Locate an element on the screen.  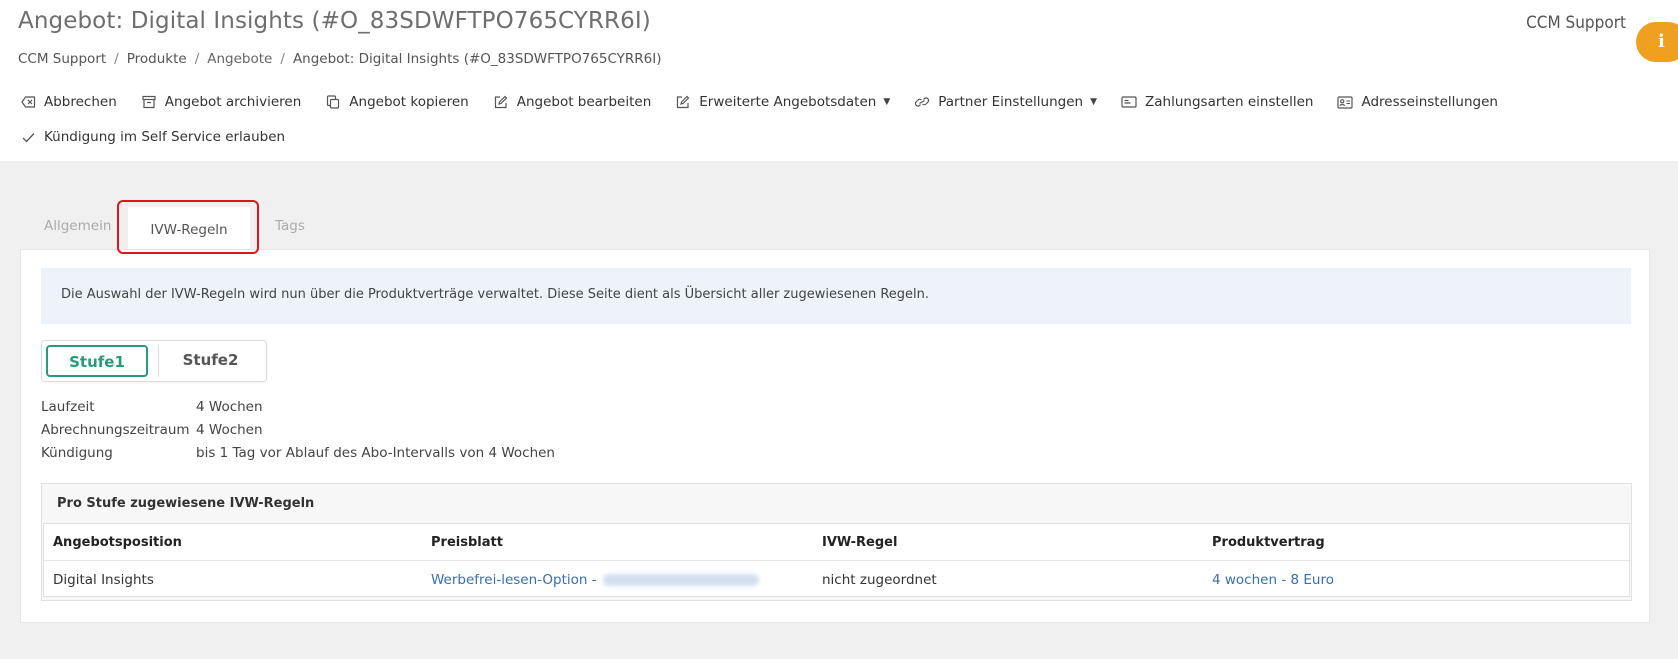
breadcrumb-item-angebote: Angebote is located at coordinates (239, 59).